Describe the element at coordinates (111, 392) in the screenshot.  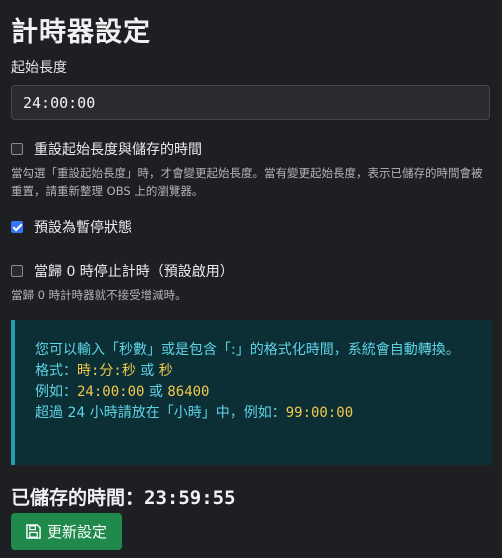
I see `example-a: 24:00:00` at that location.